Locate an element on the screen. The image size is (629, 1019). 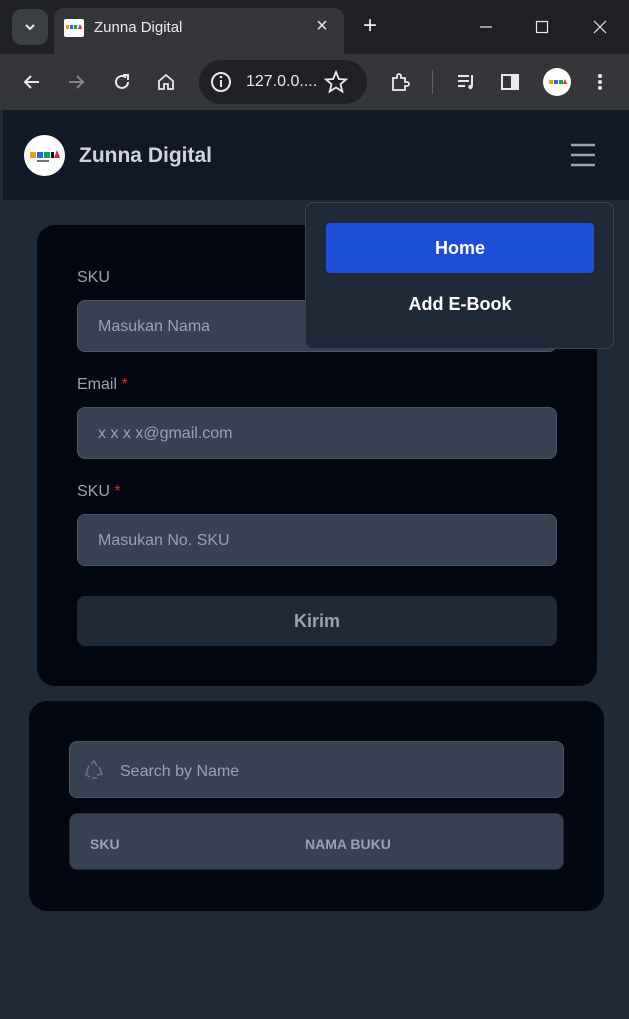
tab-search-button is located at coordinates (30, 27).